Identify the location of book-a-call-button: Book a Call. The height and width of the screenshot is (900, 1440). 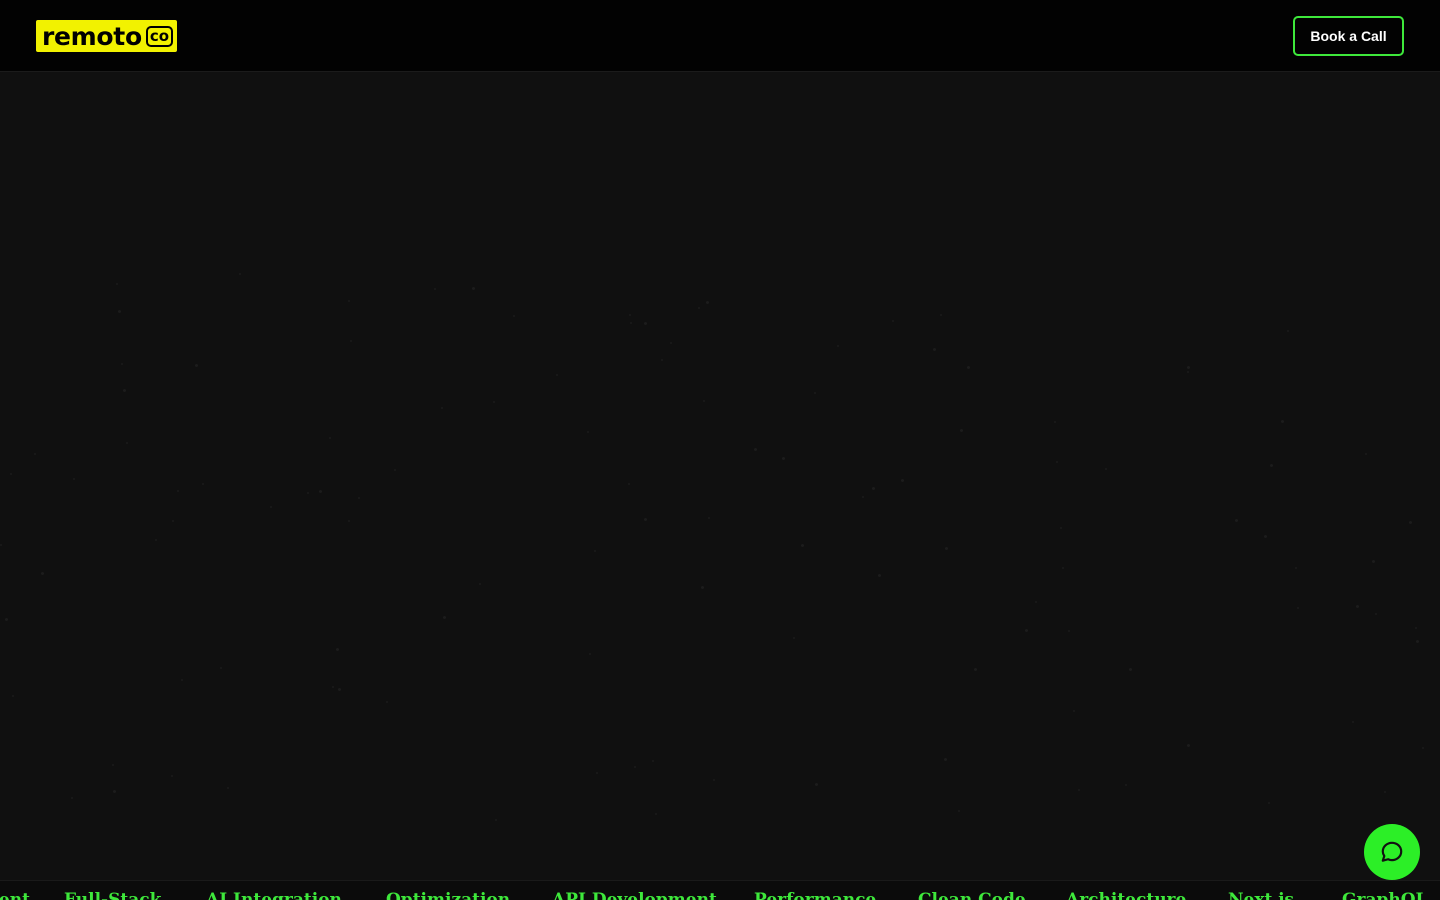
(1348, 36).